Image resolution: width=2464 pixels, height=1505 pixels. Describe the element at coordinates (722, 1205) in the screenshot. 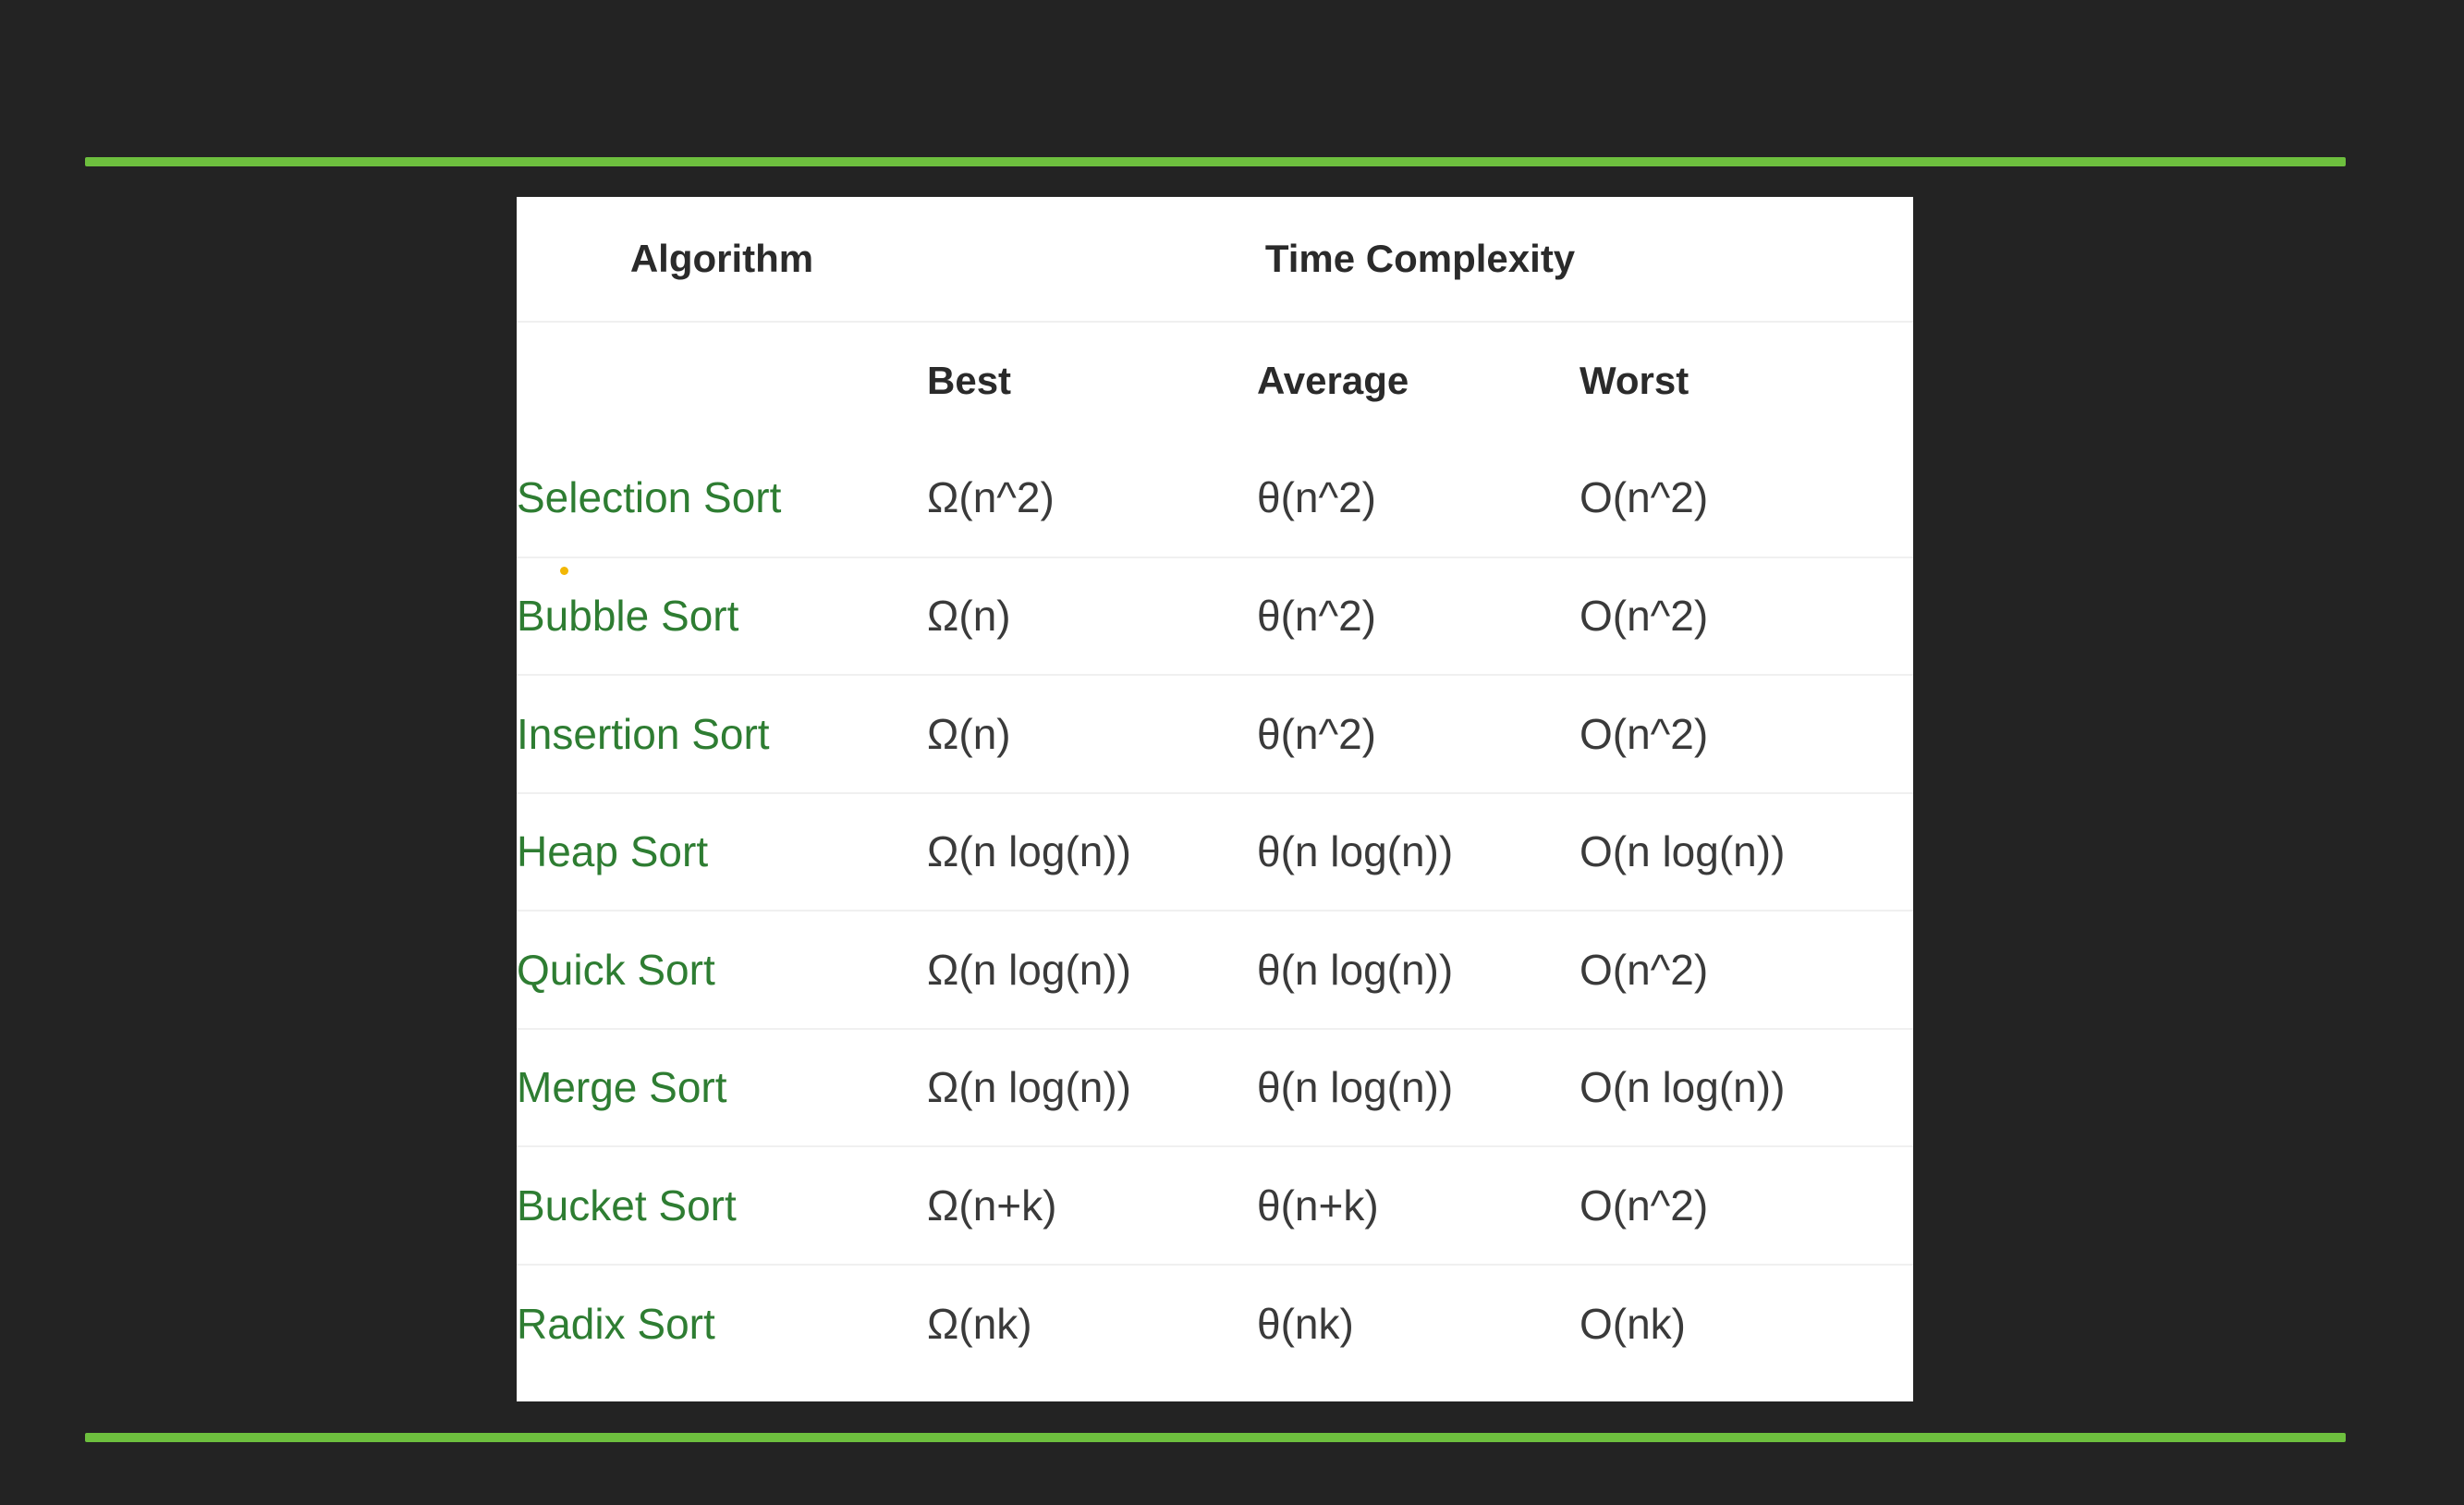

I see `algorithm-name: Bucket Sort` at that location.